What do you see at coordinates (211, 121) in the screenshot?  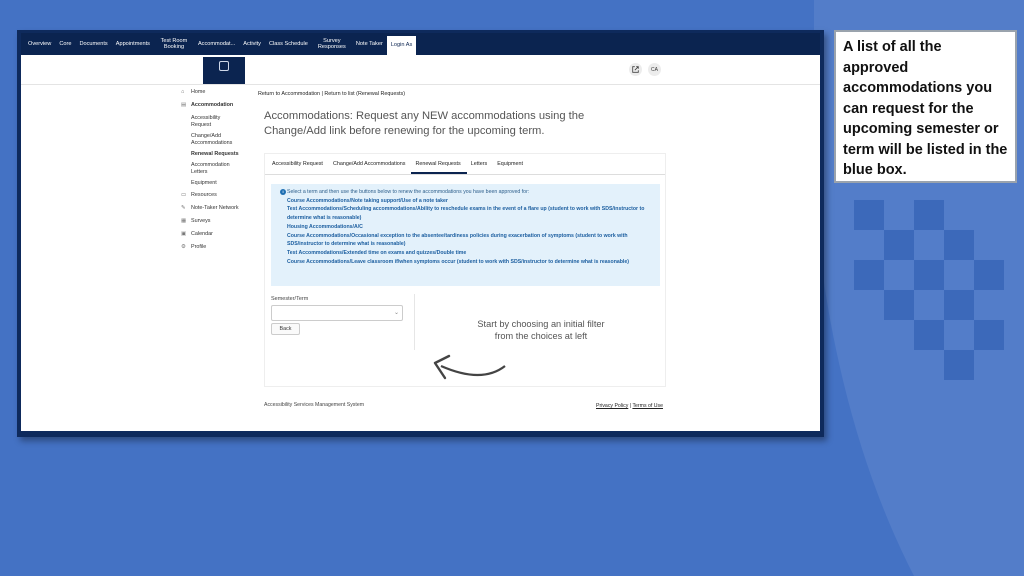 I see `sidebar-sub-accessibility-request: Accessibility Request` at bounding box center [211, 121].